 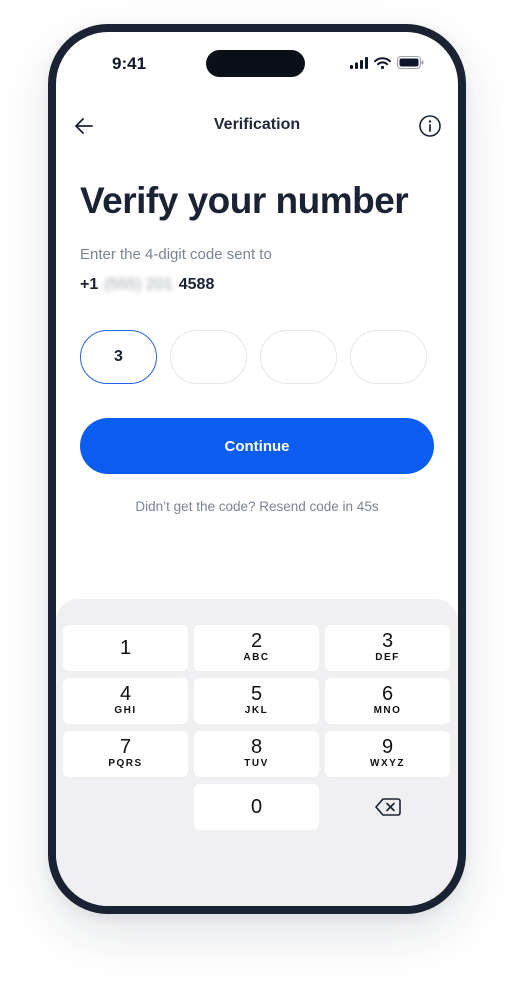 I want to click on phone-prefix: +1, so click(x=89, y=284).